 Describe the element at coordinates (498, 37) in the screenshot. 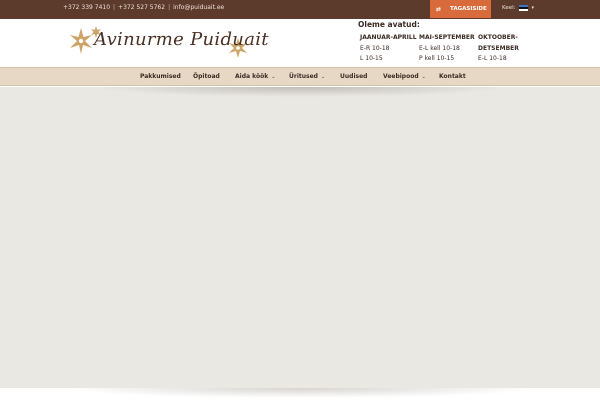

I see `hours-heading: OKTOOBER-` at that location.